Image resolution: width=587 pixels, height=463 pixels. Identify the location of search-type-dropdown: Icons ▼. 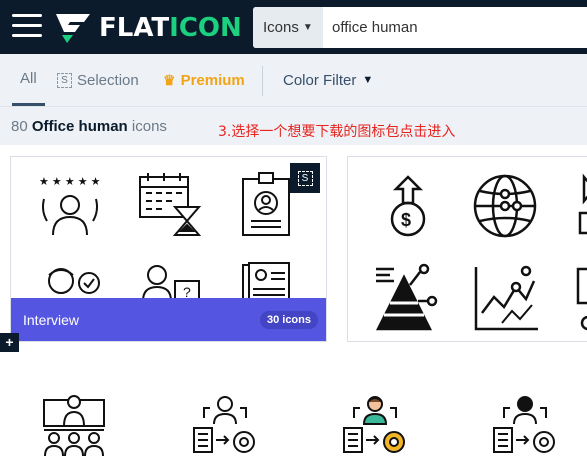
(288, 27).